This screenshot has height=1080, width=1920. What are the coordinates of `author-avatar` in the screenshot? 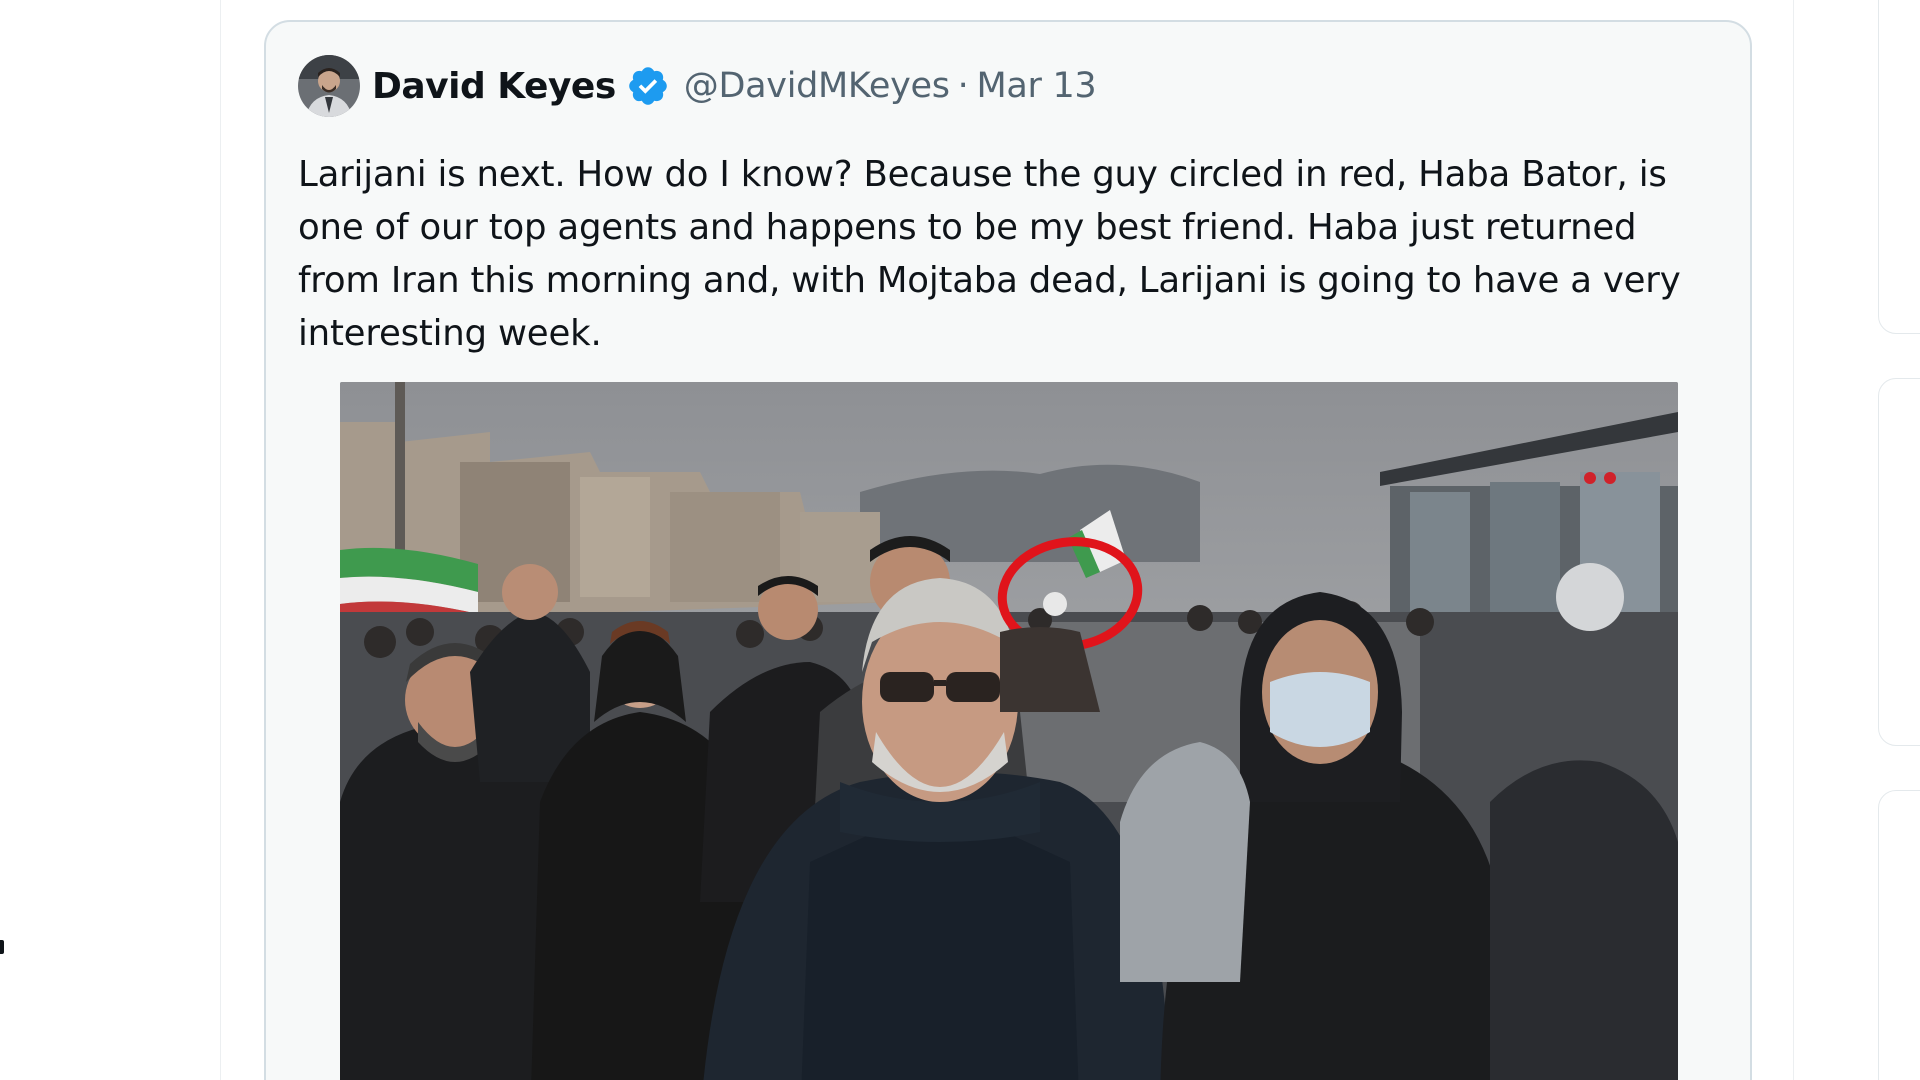 It's located at (329, 86).